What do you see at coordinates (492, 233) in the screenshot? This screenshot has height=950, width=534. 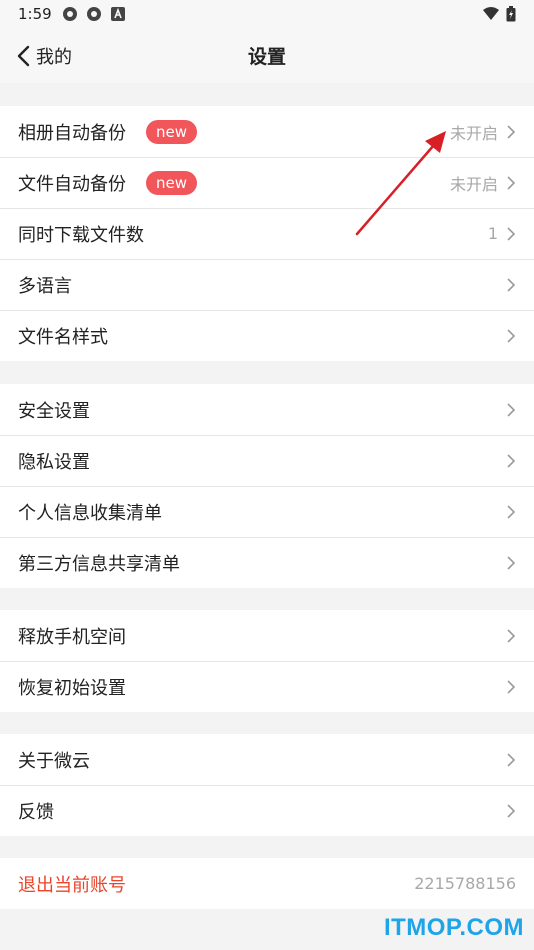 I see `setting-value: 1` at bounding box center [492, 233].